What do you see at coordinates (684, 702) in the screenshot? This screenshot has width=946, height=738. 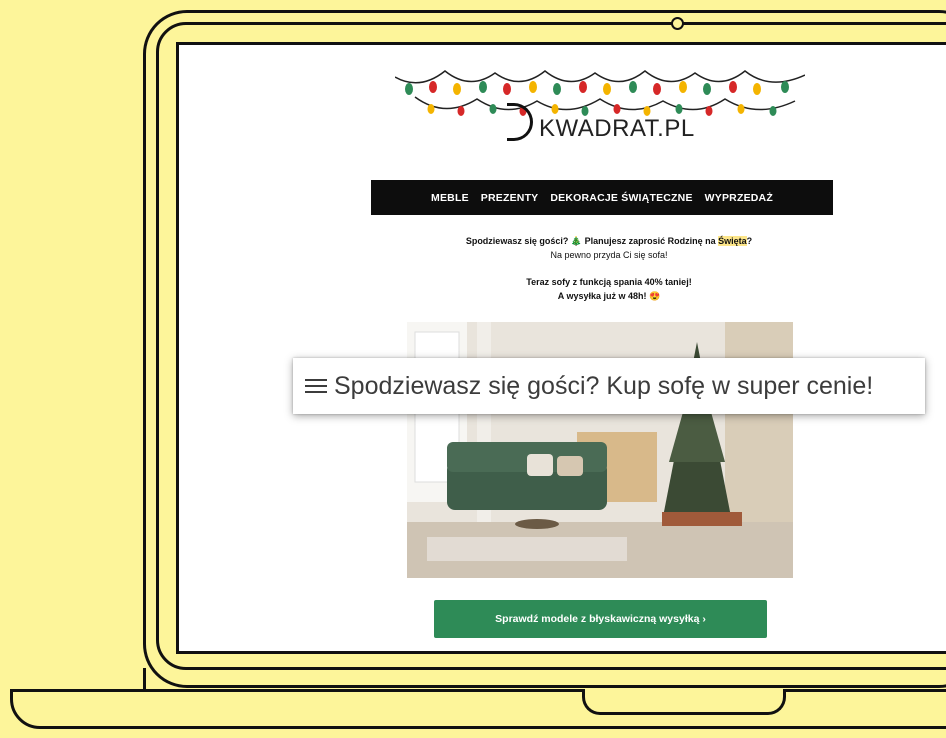 I see `laptop-notch` at bounding box center [684, 702].